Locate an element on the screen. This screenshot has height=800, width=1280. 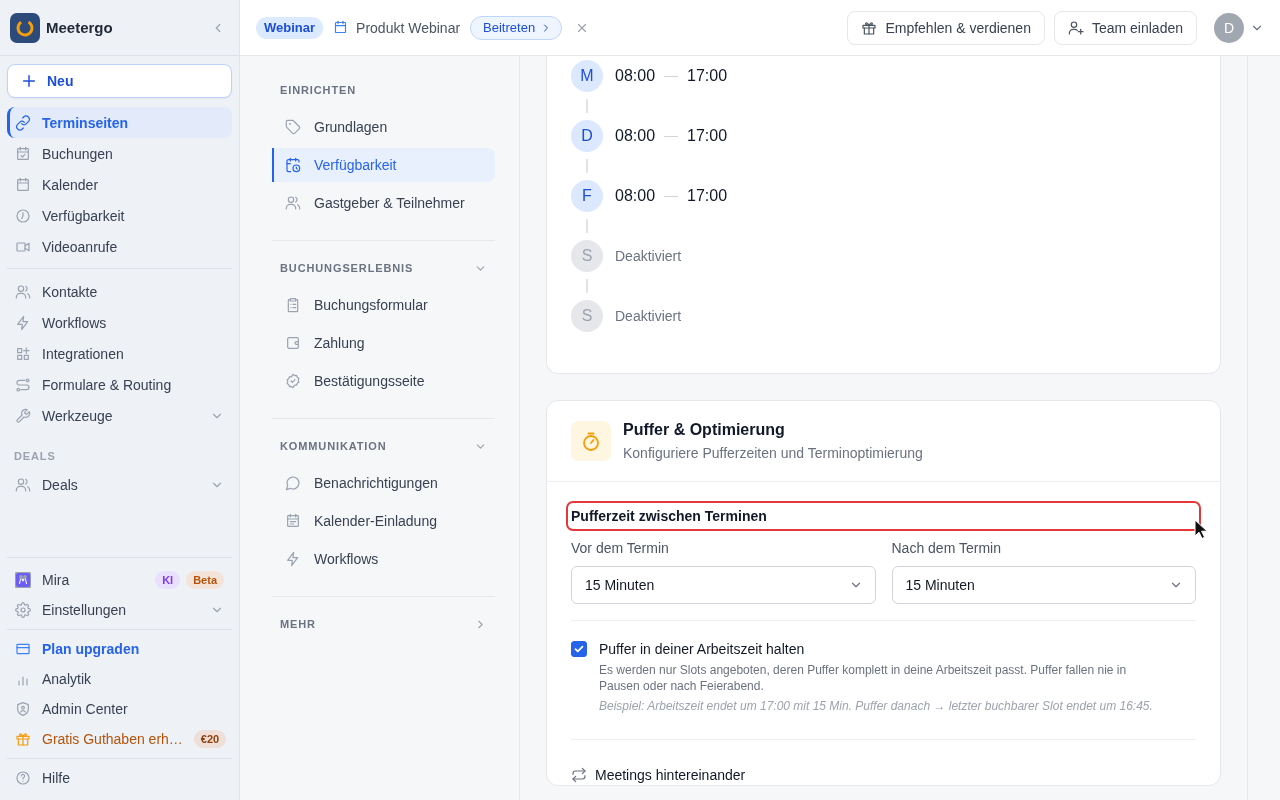
card-subtitle: Konfiguriere Pufferzeiten und Terminoptimierung is located at coordinates (773, 453).